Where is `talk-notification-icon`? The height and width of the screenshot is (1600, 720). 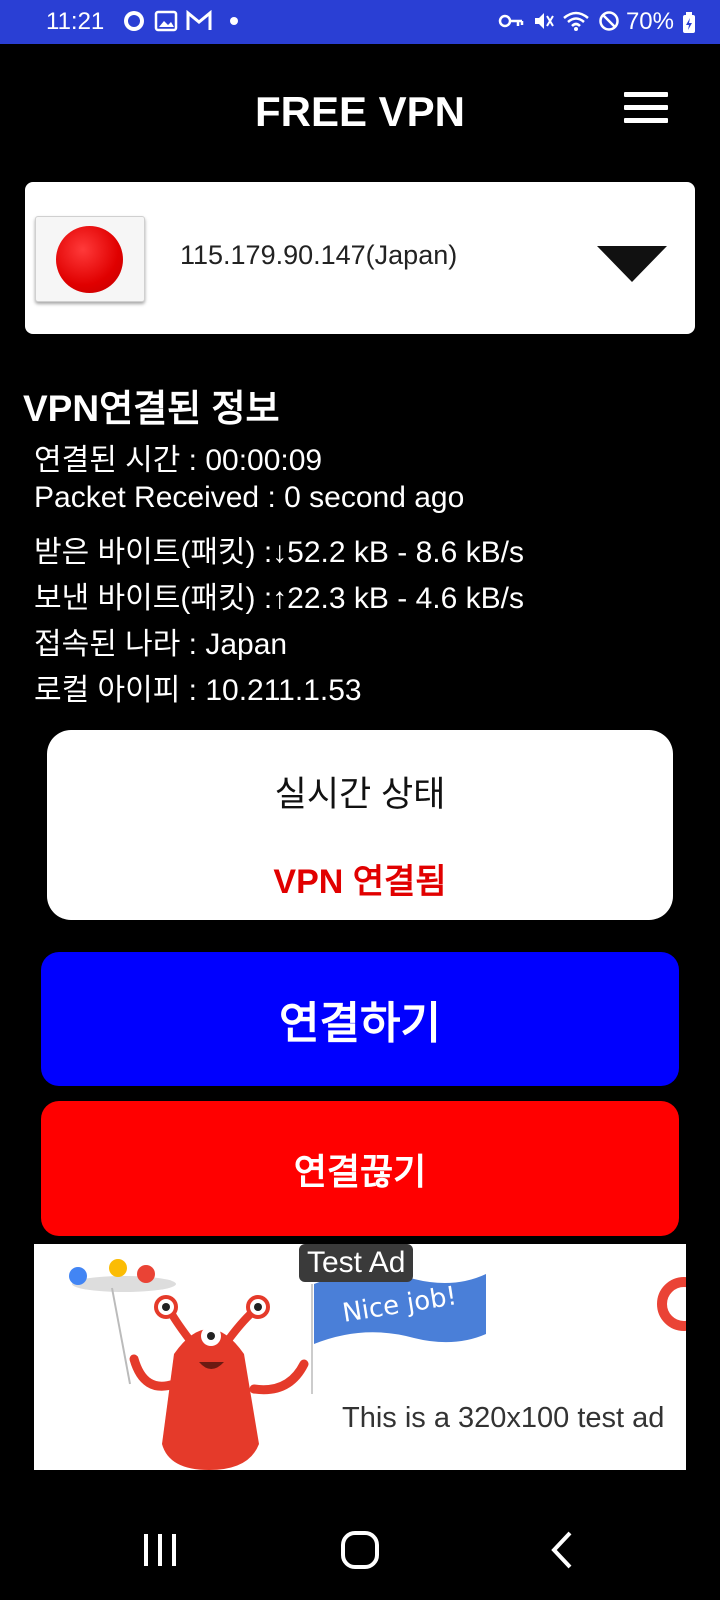
talk-notification-icon is located at coordinates (134, 21).